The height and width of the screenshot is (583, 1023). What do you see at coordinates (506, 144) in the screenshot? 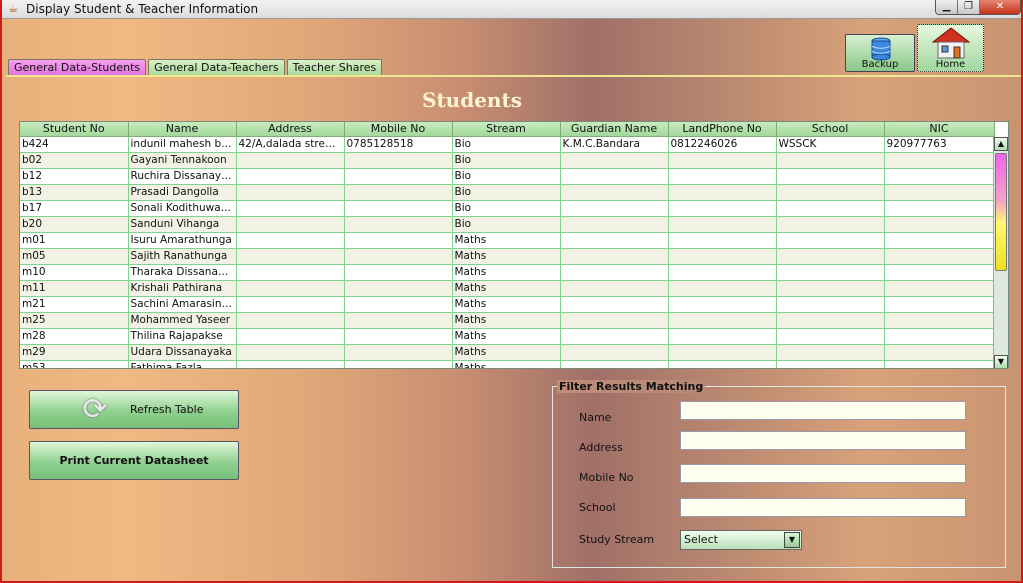
I see `table-cell: Bio` at bounding box center [506, 144].